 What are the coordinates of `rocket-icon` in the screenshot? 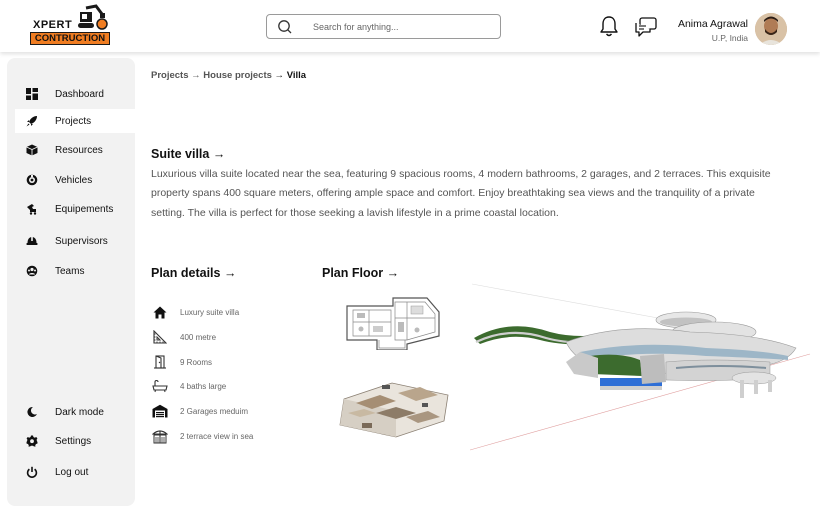 It's located at (32, 121).